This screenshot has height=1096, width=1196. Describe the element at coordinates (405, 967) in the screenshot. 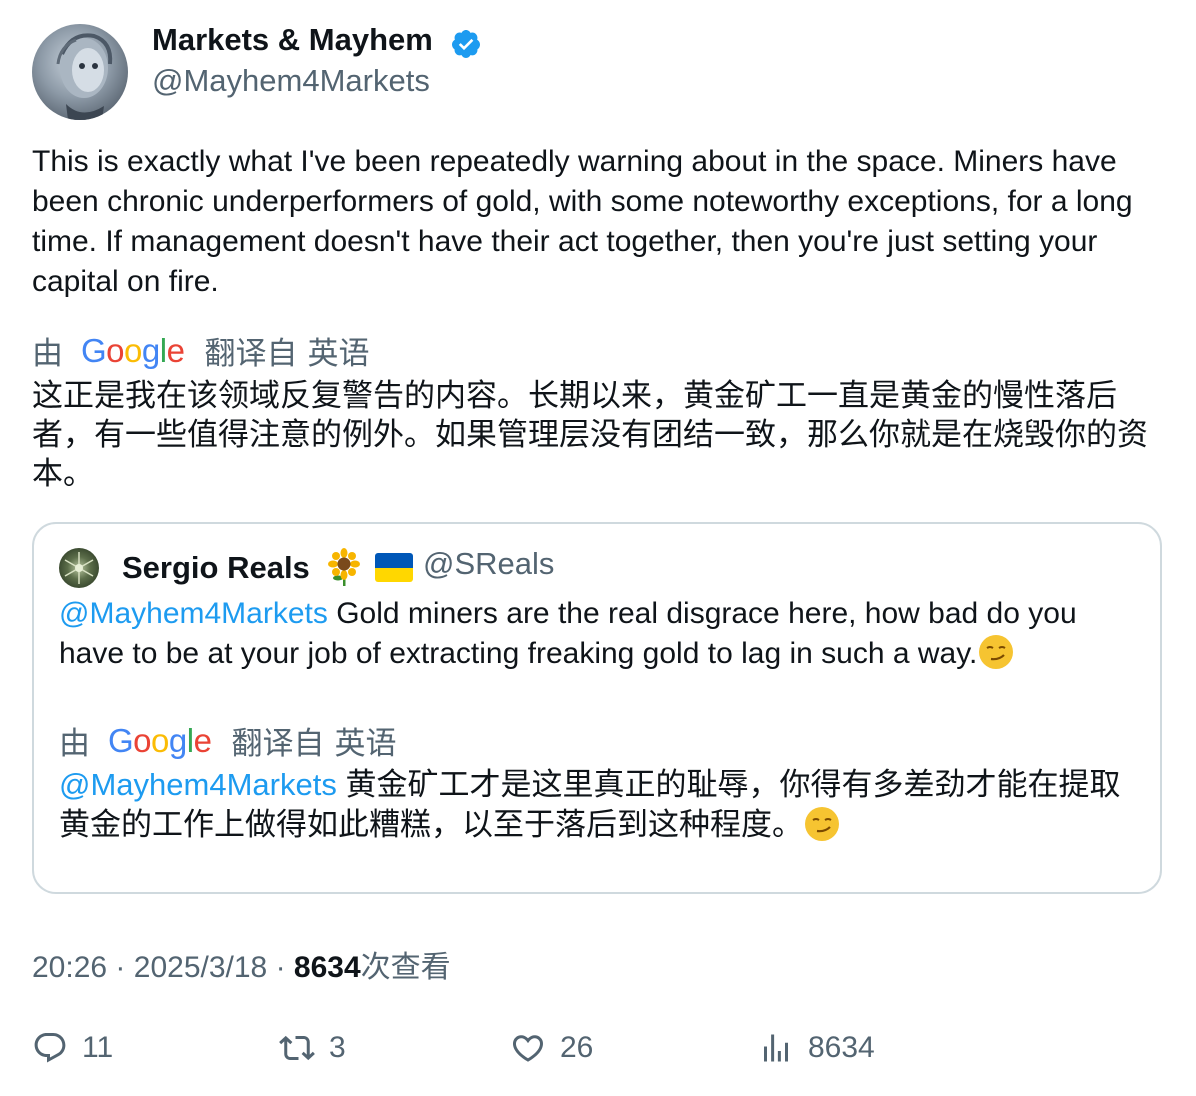

I see `views-label: 次查看` at that location.